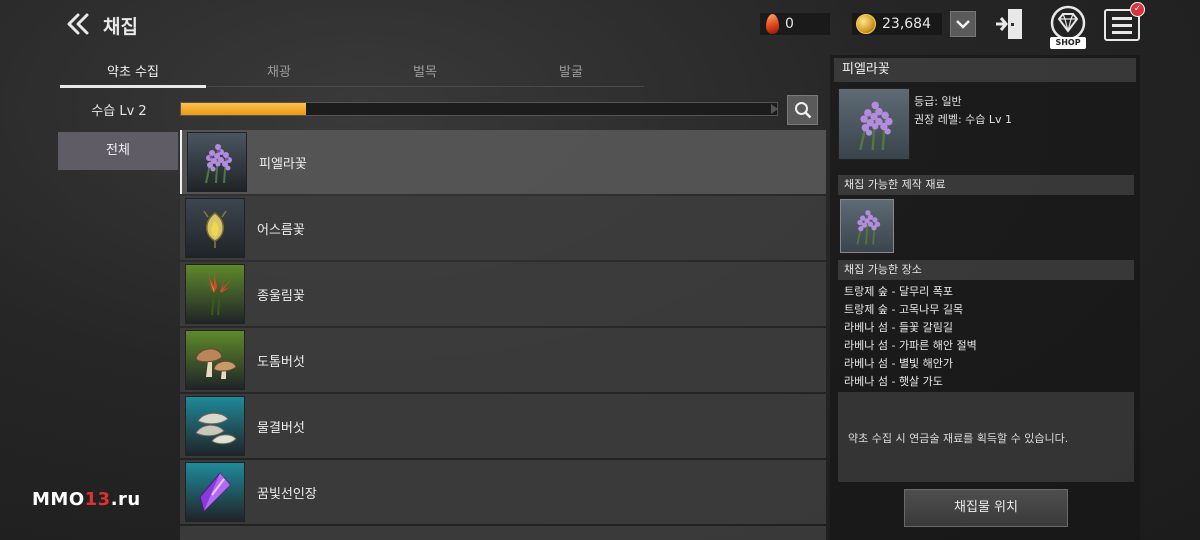 This screenshot has height=540, width=1200. I want to click on chevron-down-icon, so click(963, 24).